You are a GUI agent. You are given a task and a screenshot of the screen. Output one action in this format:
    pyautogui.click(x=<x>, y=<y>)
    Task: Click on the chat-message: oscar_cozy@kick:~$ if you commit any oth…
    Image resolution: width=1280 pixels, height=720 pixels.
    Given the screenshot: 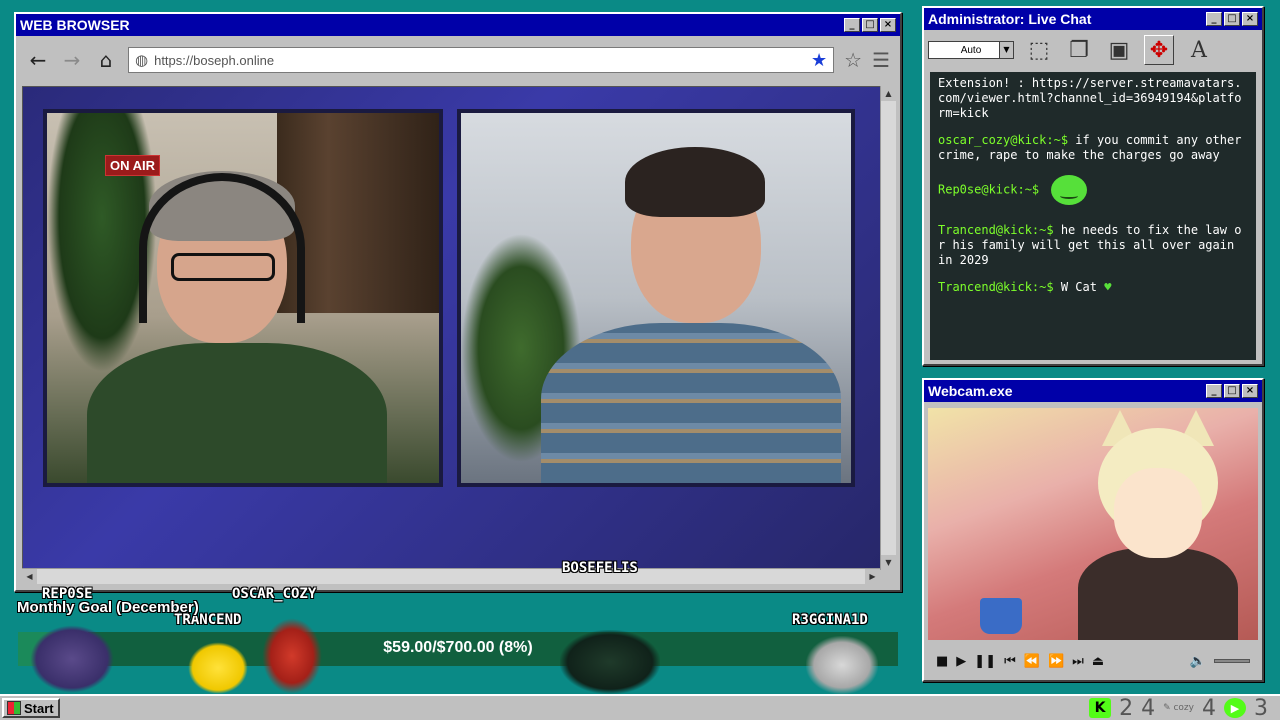 What is the action you would take?
    pyautogui.click(x=1093, y=148)
    